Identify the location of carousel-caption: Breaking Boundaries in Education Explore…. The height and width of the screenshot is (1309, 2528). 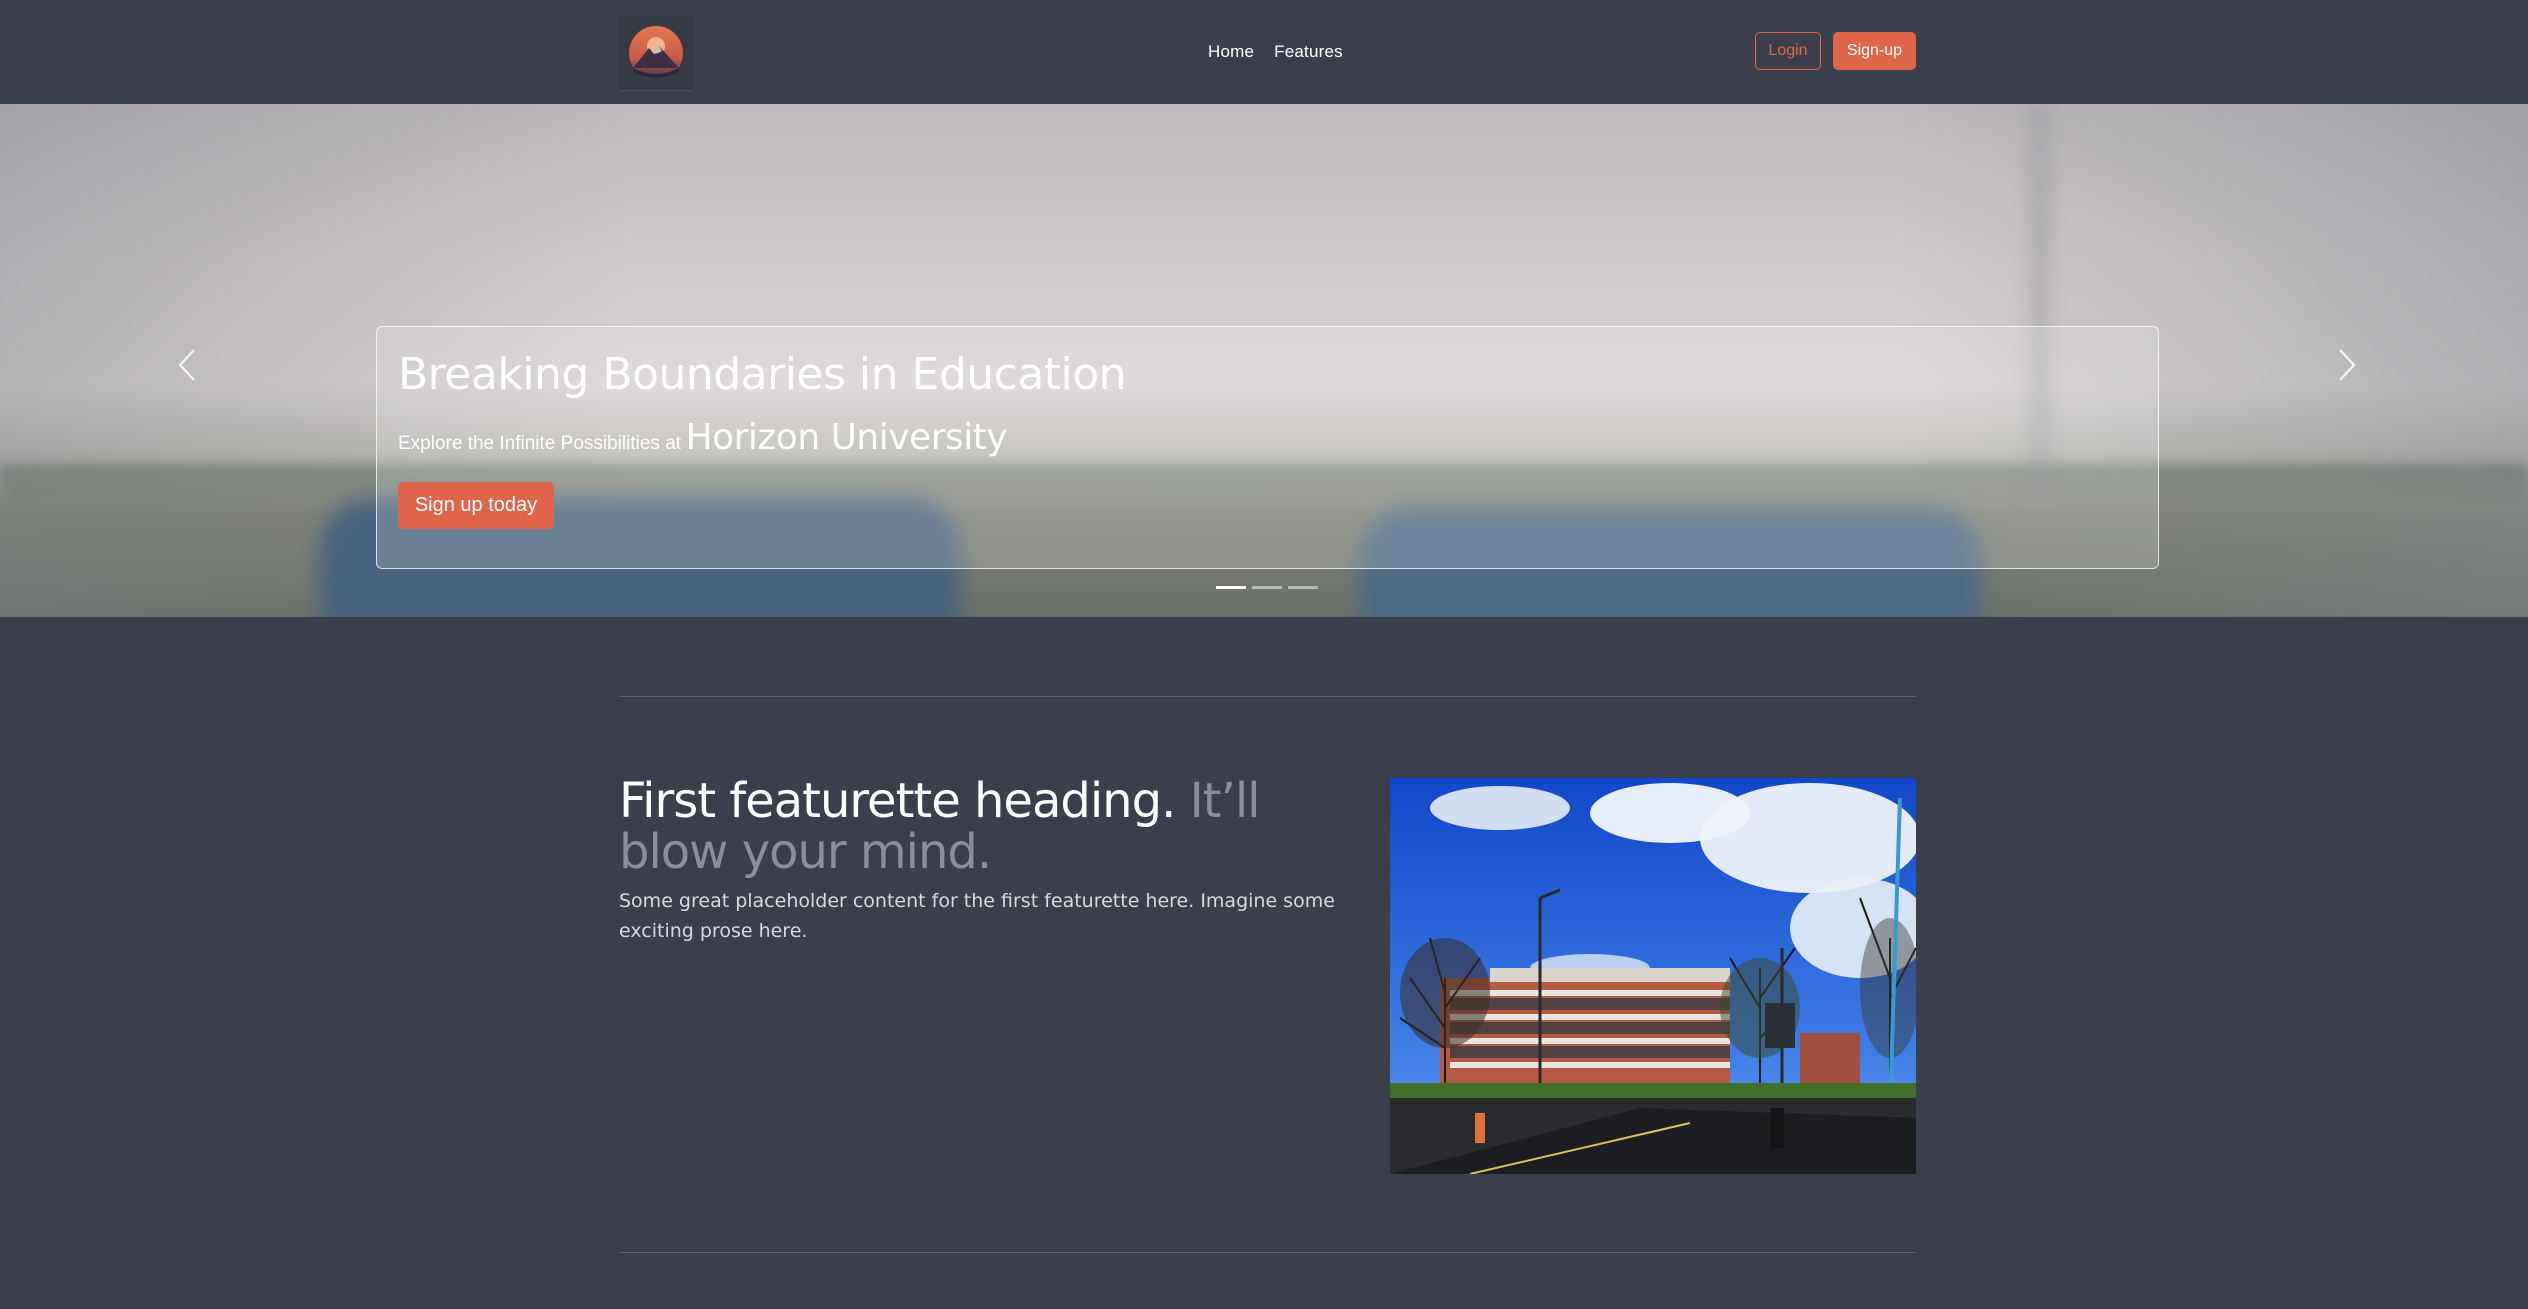
(1267, 447).